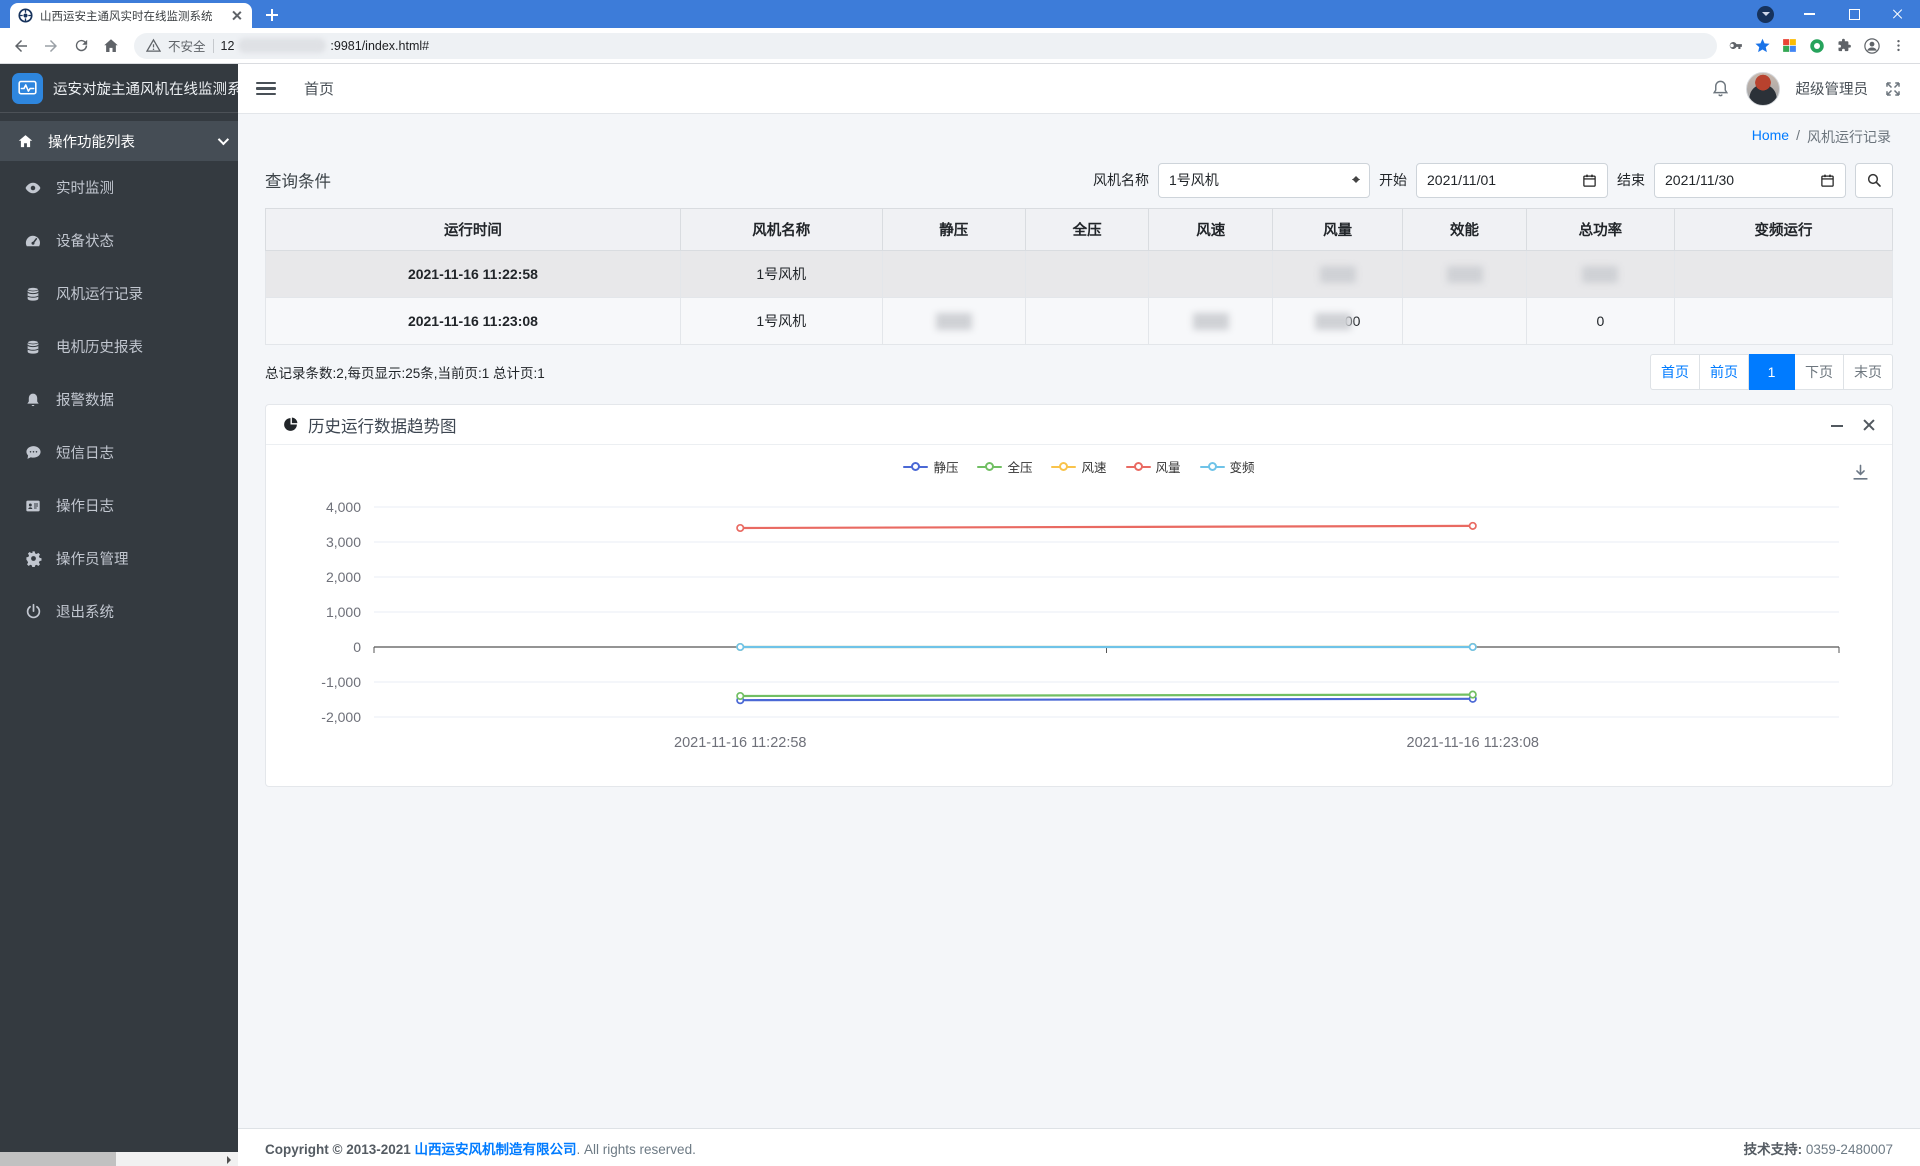  What do you see at coordinates (1393, 180) in the screenshot?
I see `start-date-label: 开始` at bounding box center [1393, 180].